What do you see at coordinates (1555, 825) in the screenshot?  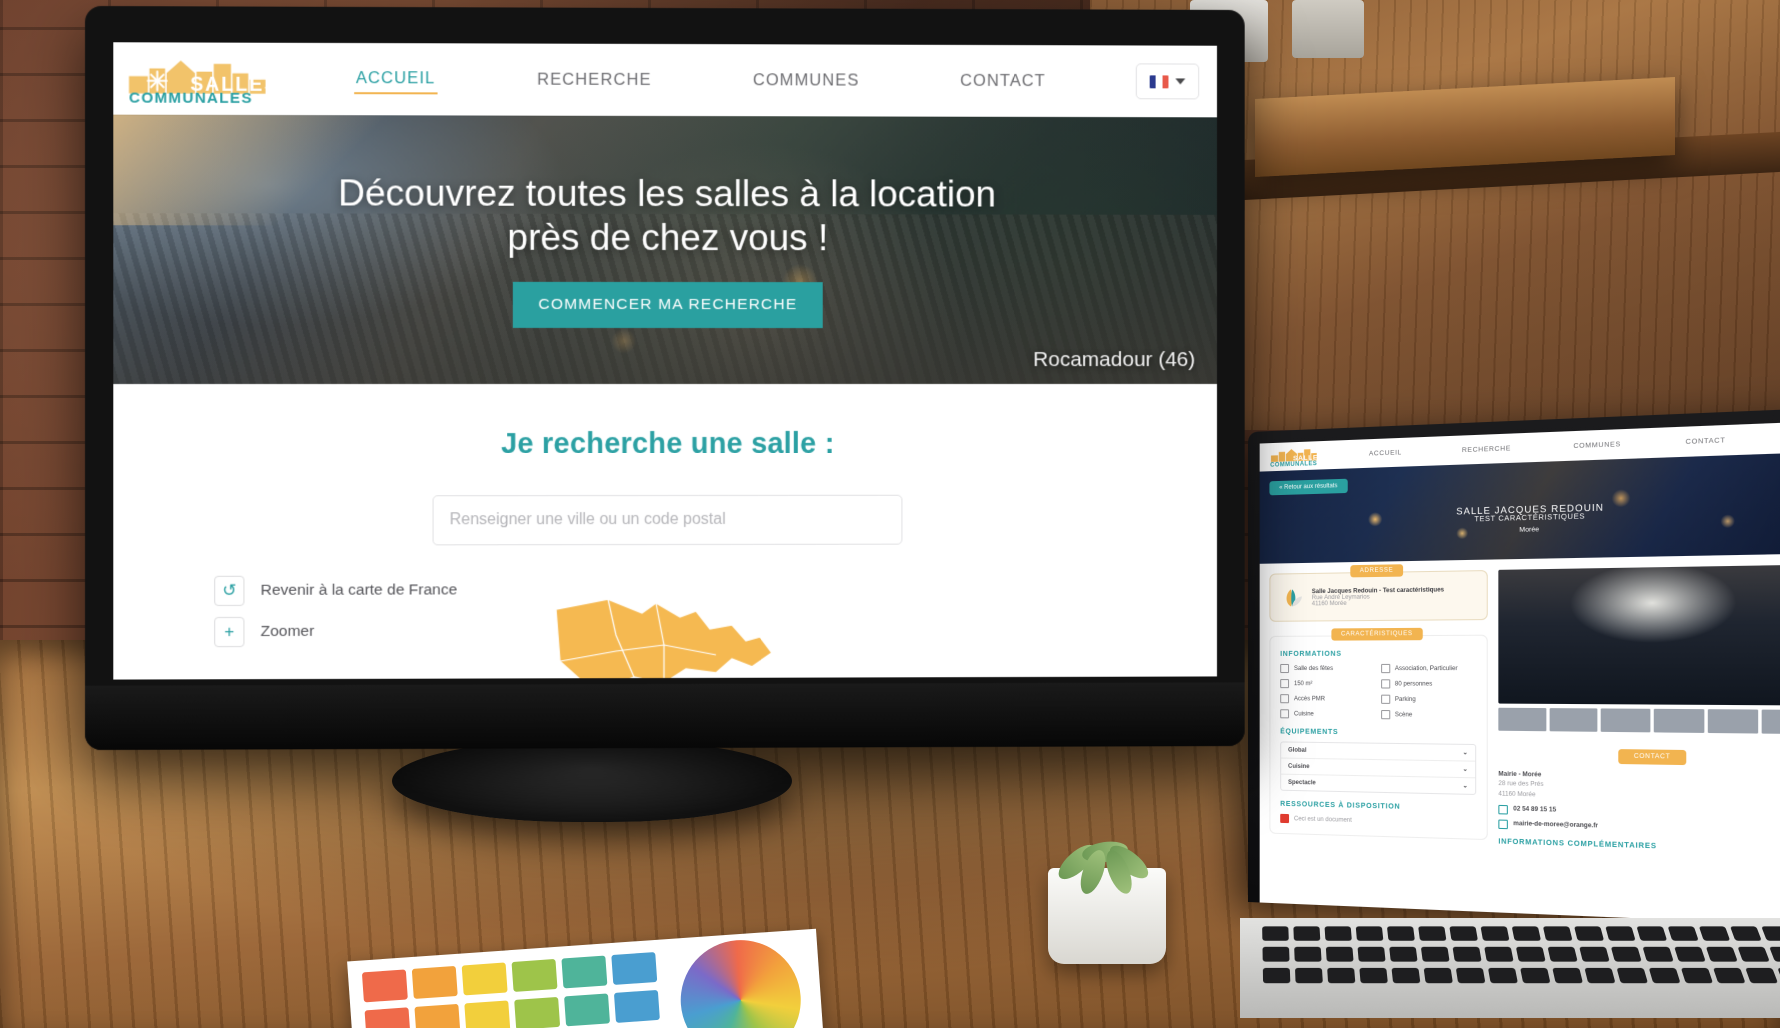 I see `contact-email: mairie-de-moree@orange.fr` at bounding box center [1555, 825].